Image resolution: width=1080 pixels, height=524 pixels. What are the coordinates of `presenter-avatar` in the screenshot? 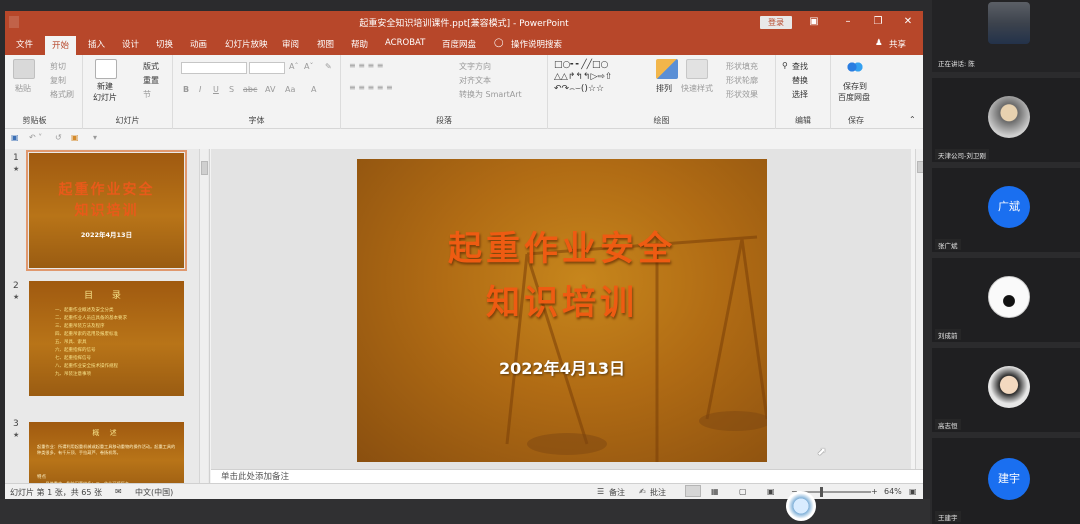 It's located at (801, 506).